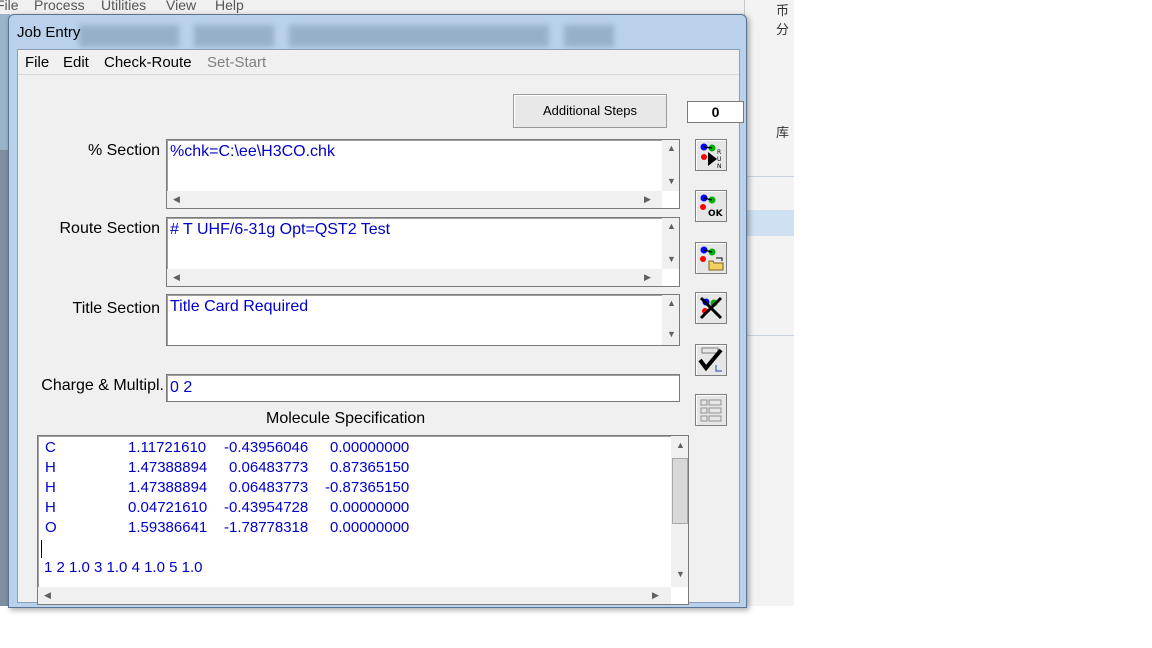 This screenshot has height=648, width=1152. I want to click on menu-set-start: Set-Start, so click(236, 62).